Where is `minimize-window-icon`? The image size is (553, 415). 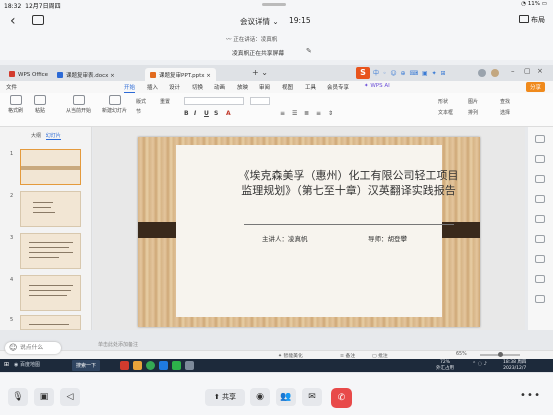 minimize-window-icon is located at coordinates (38, 20).